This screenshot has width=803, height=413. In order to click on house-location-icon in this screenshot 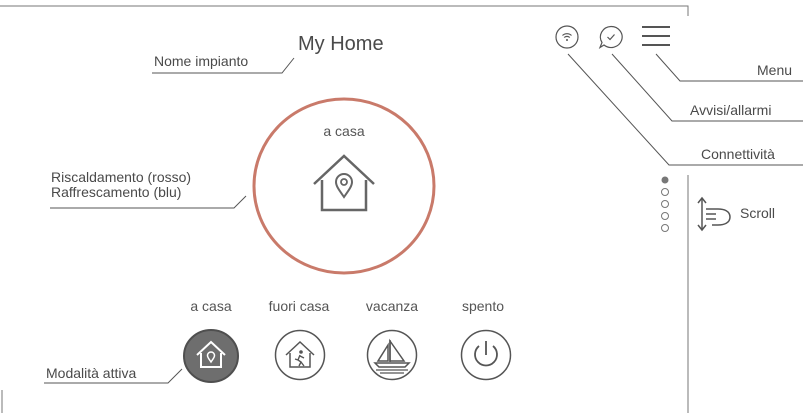, I will do `click(344, 183)`.